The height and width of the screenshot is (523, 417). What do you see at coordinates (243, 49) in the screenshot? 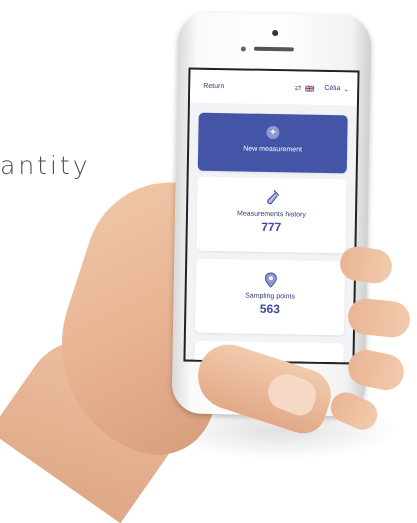
I see `sensor` at bounding box center [243, 49].